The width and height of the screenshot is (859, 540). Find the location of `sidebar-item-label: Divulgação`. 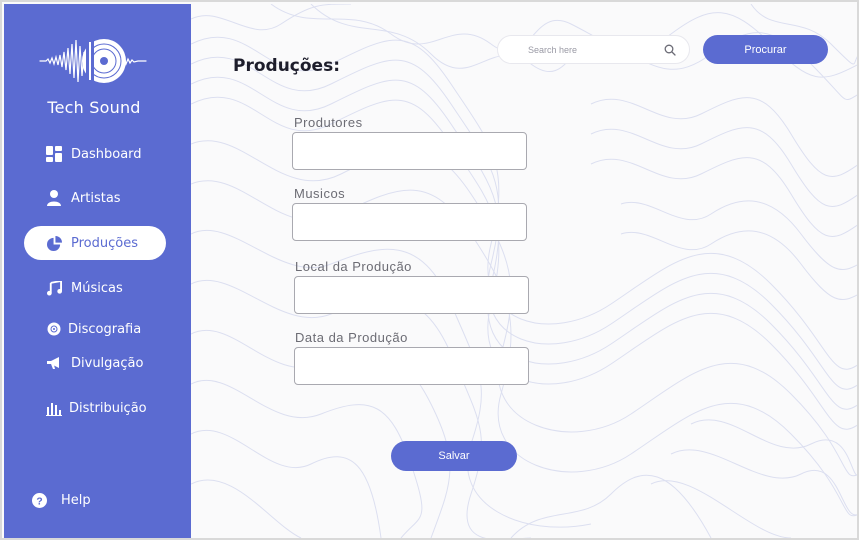

sidebar-item-label: Divulgação is located at coordinates (107, 363).